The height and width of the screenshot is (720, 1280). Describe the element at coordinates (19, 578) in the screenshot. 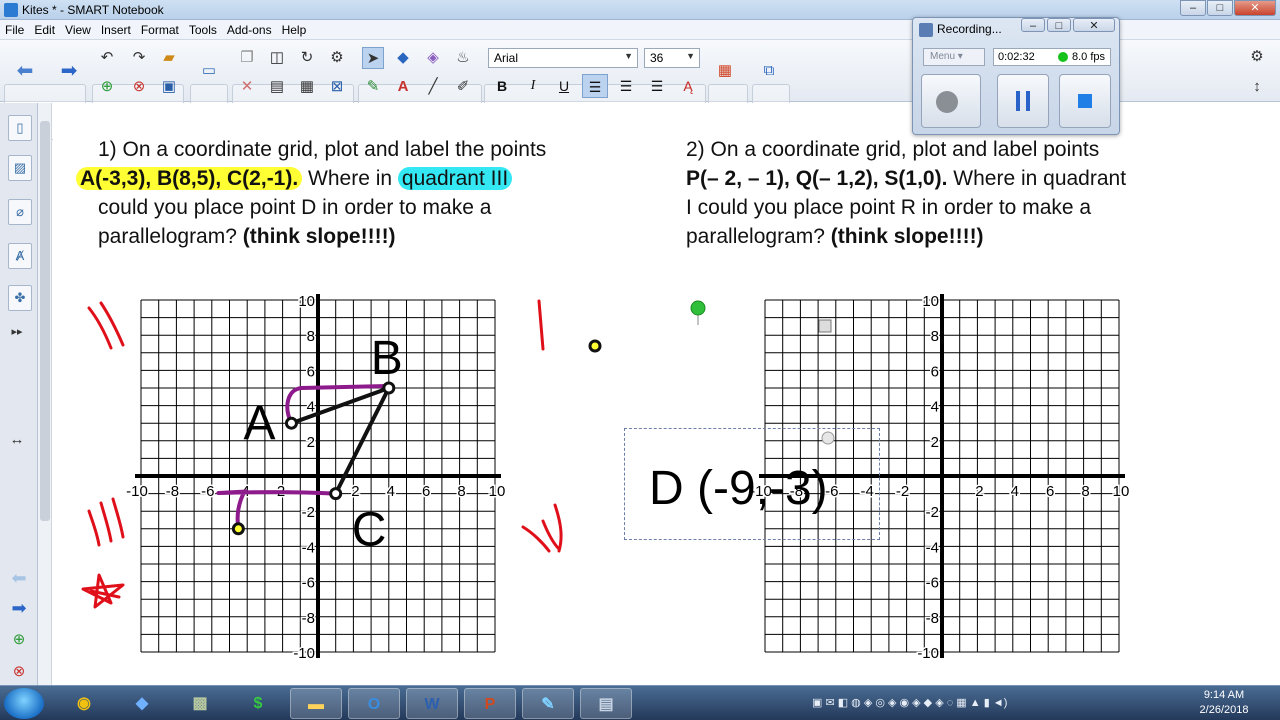

I see `prev-page-icon: ⬅` at that location.